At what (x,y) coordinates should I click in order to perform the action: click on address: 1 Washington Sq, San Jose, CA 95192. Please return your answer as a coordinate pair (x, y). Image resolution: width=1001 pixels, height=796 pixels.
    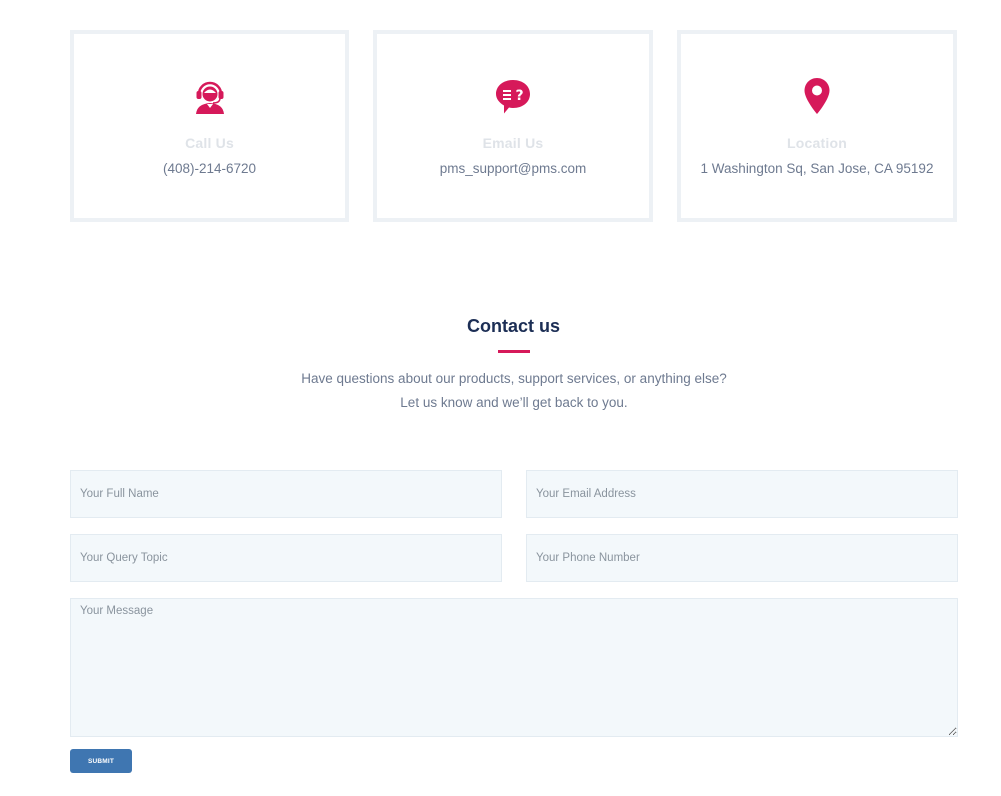
    Looking at the image, I should click on (817, 168).